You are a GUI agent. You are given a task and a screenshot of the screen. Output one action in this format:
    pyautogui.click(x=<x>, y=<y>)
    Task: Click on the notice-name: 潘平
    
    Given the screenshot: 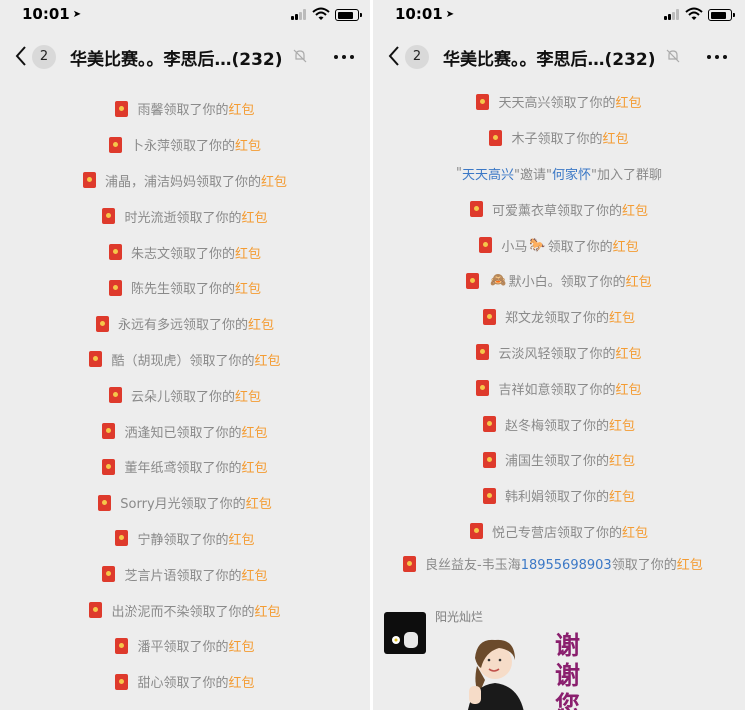 What is the action you would take?
    pyautogui.click(x=150, y=648)
    